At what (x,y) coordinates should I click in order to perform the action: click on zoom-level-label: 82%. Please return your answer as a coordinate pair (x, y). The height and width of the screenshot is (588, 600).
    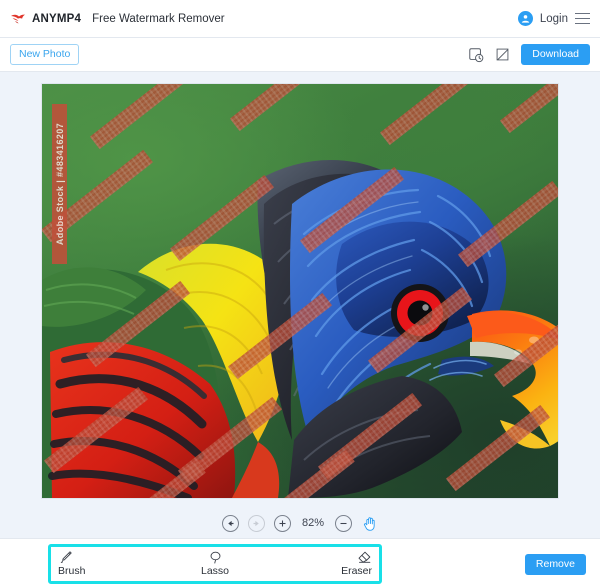
    Looking at the image, I should click on (313, 523).